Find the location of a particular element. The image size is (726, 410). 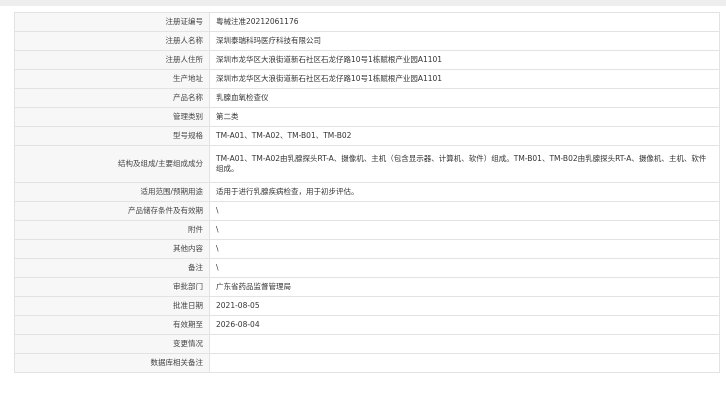

row-label: 管理类别 is located at coordinates (112, 117).